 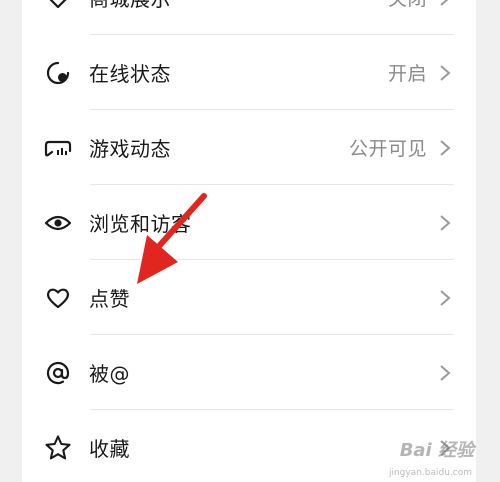 I want to click on watermark: Bai 经验, so click(x=436, y=450).